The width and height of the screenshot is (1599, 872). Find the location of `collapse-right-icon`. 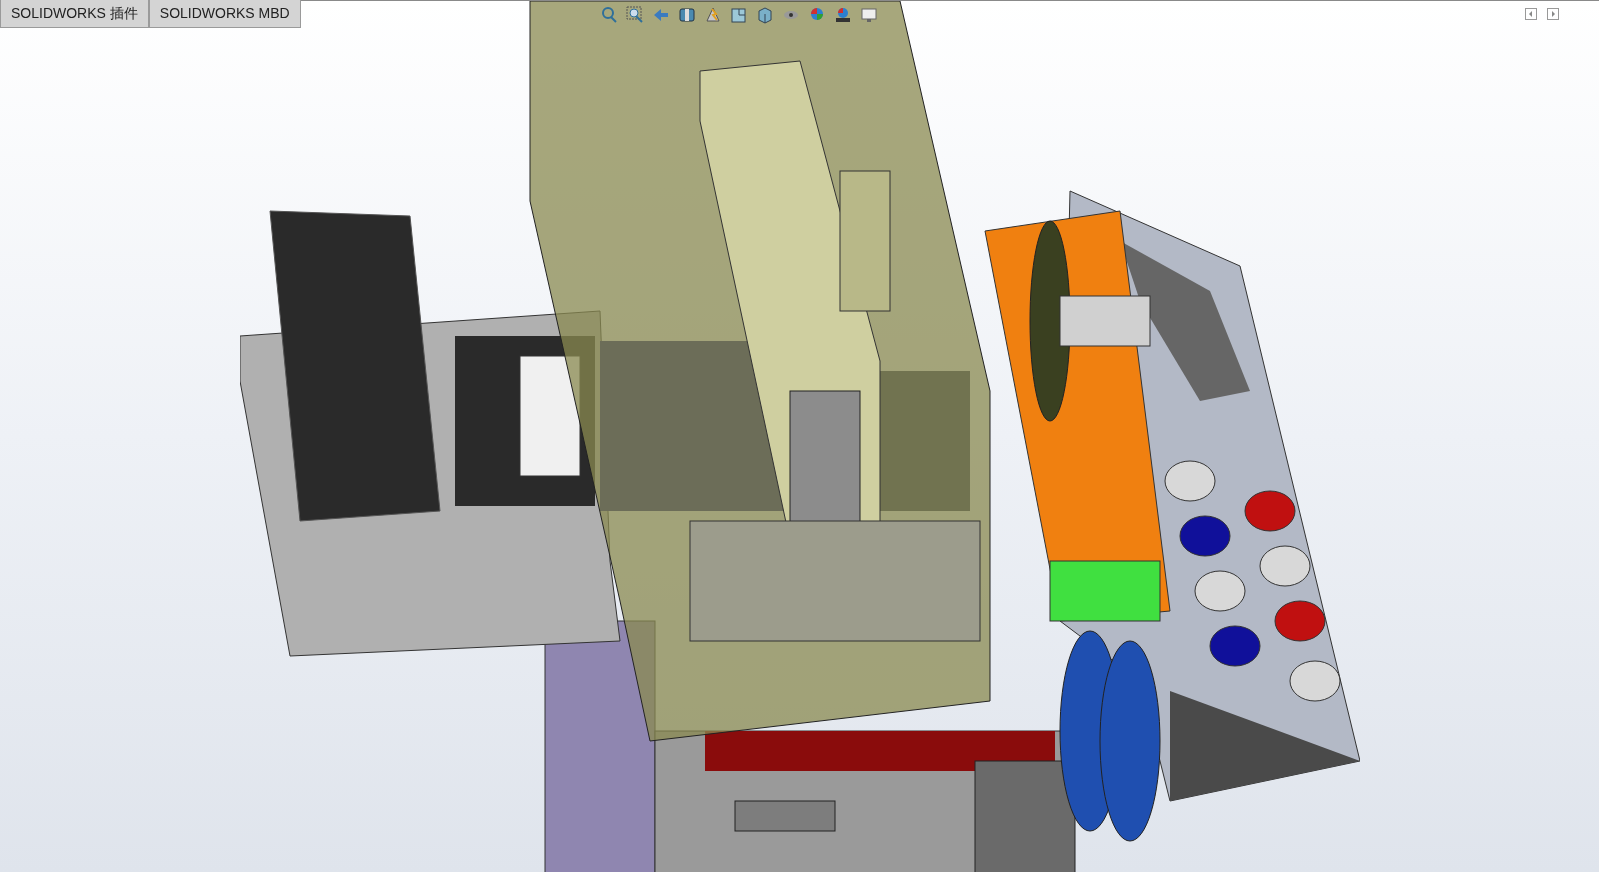

collapse-right-icon is located at coordinates (1553, 14).